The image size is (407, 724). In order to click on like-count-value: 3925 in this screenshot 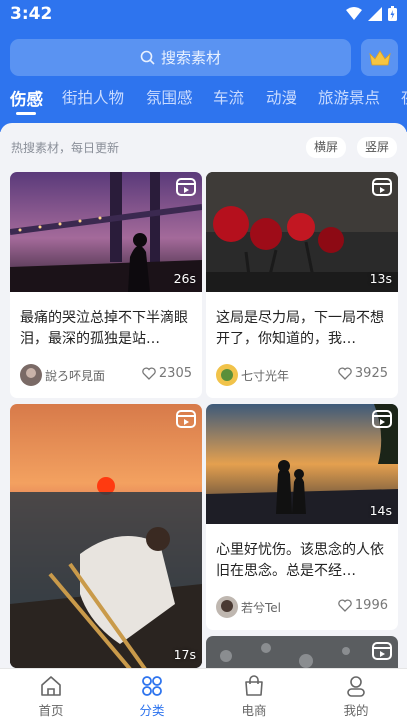, I will do `click(371, 373)`.